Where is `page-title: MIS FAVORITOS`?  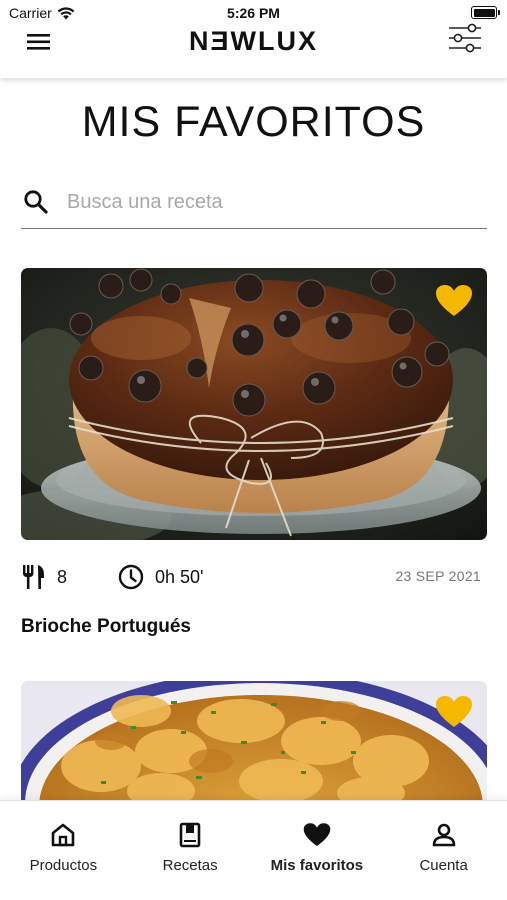 page-title: MIS FAVORITOS is located at coordinates (253, 122).